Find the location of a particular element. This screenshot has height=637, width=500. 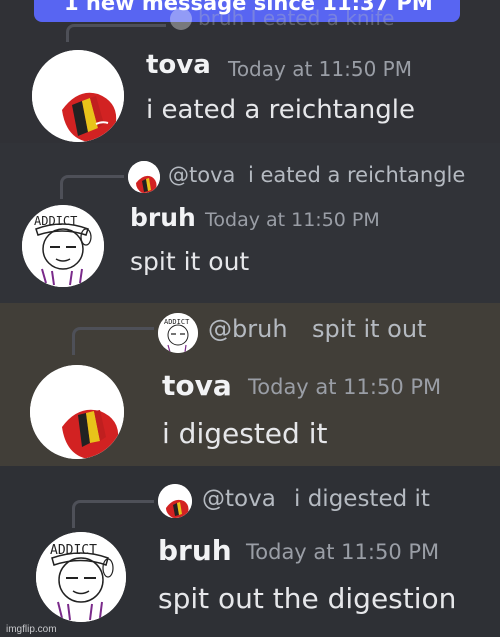

reply-mention: @bruh is located at coordinates (248, 329).